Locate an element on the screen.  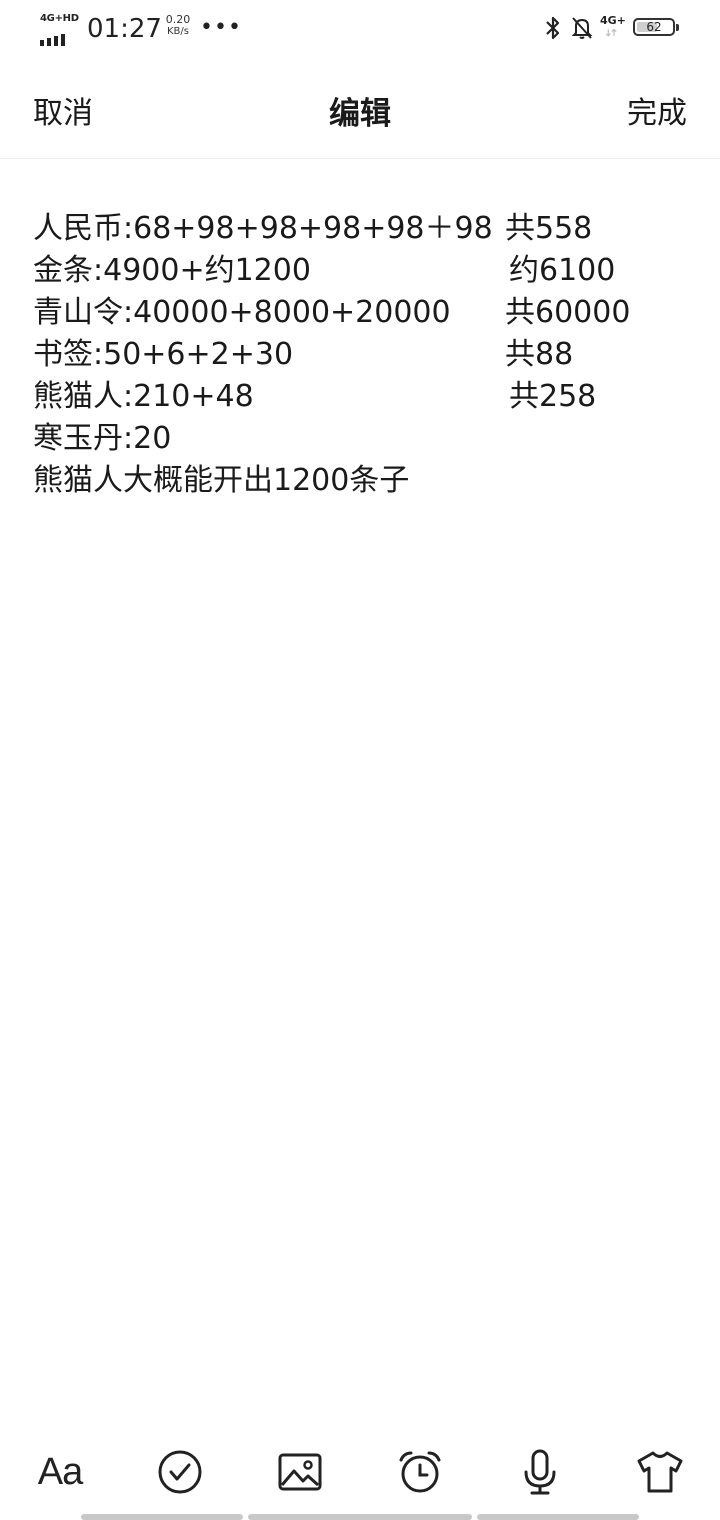
checklist-button is located at coordinates (180, 1472).